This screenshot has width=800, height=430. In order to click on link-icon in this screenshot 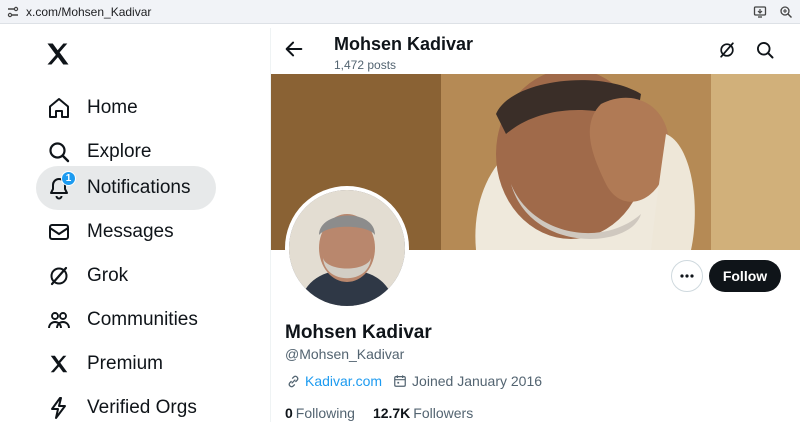, I will do `click(293, 381)`.